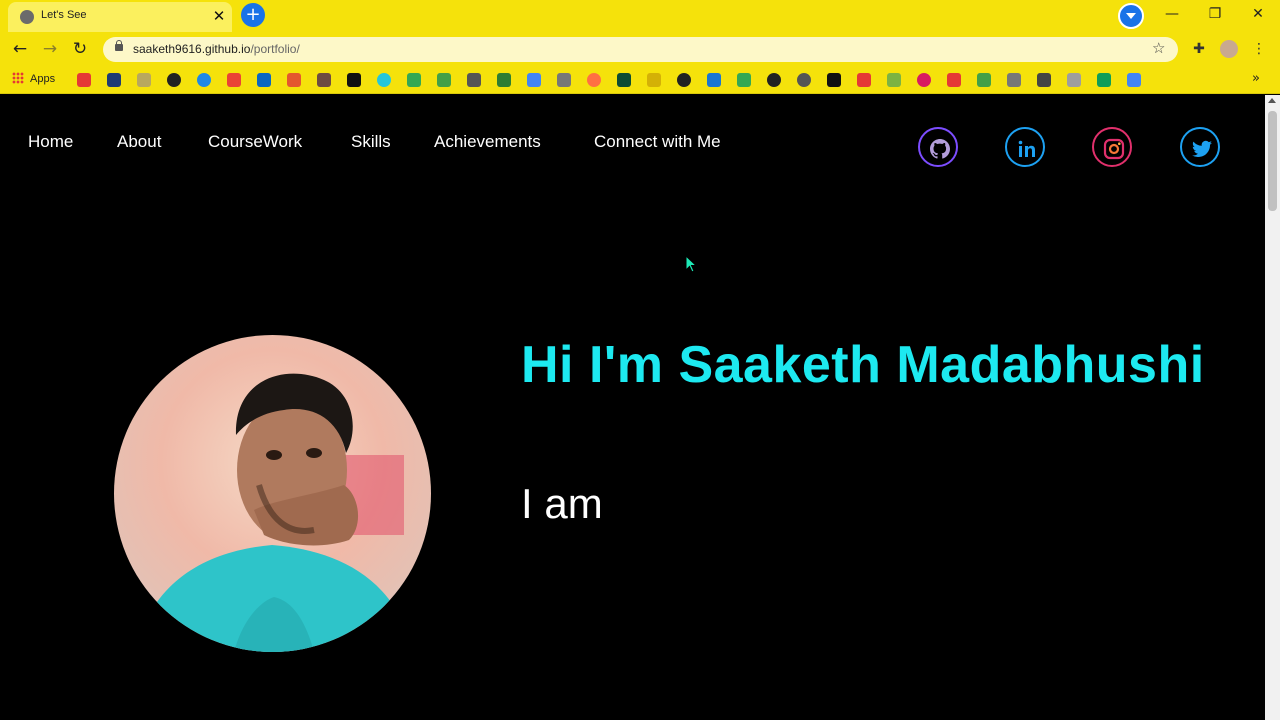  What do you see at coordinates (33, 78) in the screenshot?
I see `apps-shortcut: Apps` at bounding box center [33, 78].